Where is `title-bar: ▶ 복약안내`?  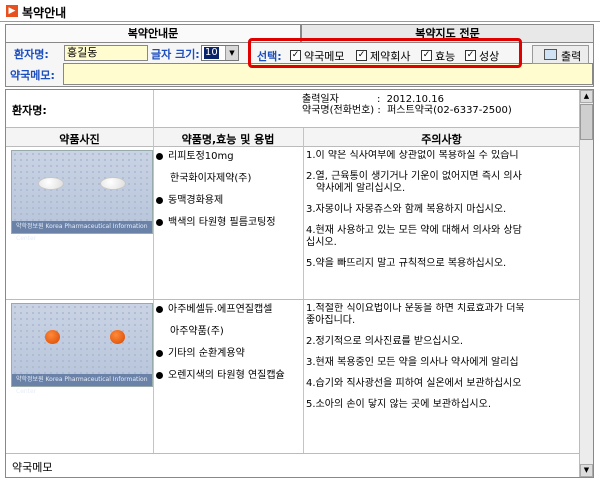
title-bar: ▶ 복약안내 is located at coordinates (300, 11).